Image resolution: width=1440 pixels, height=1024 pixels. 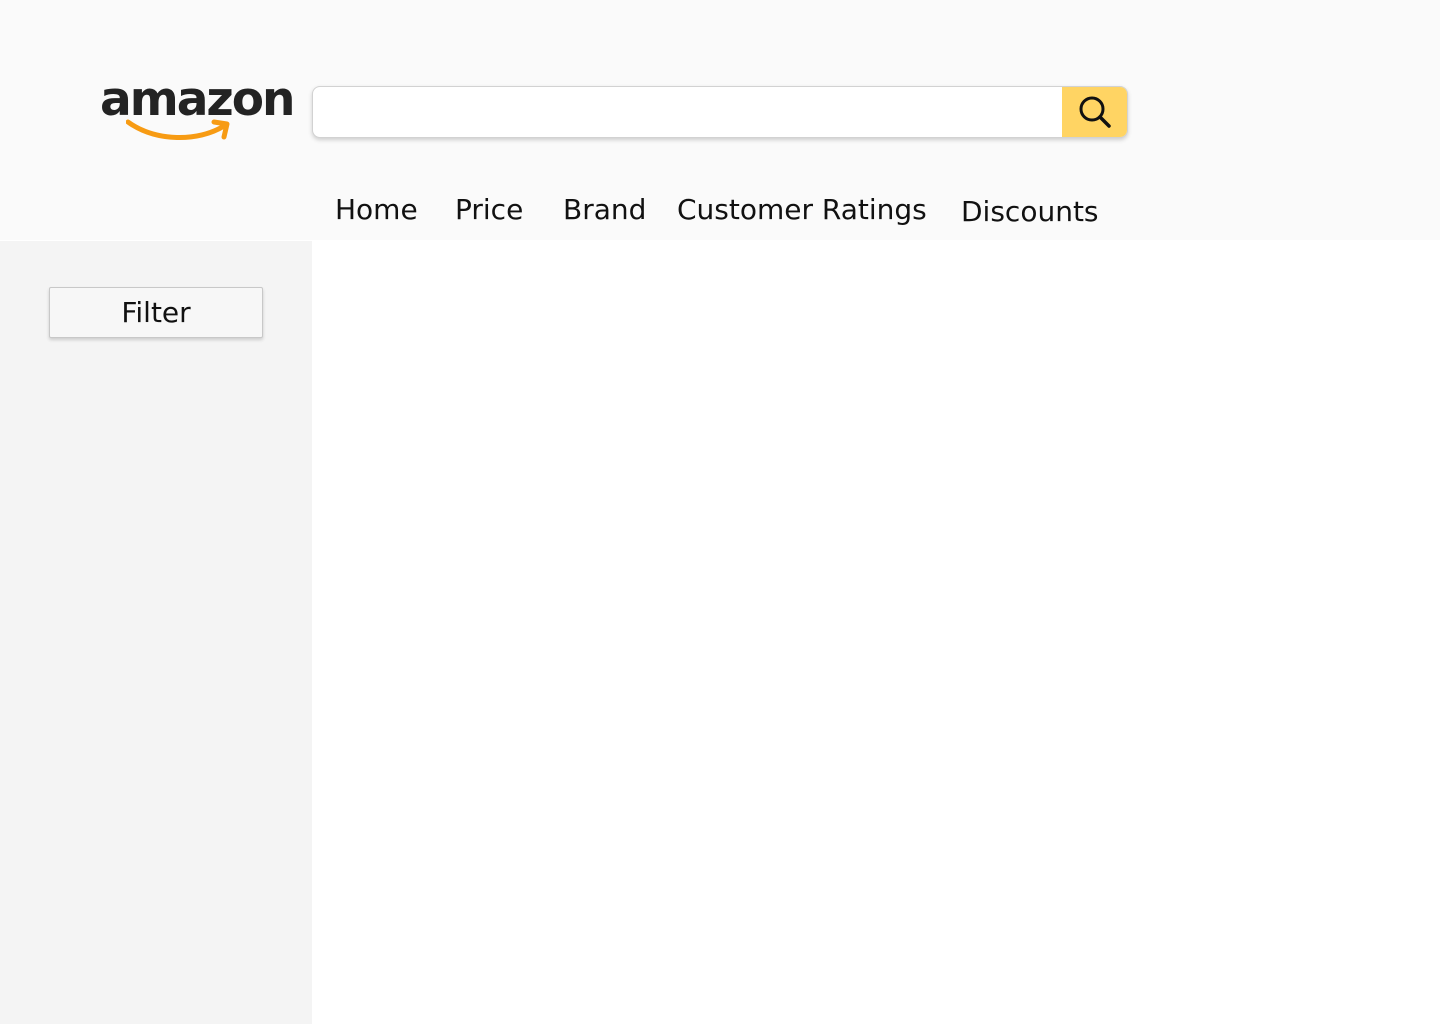 I want to click on nav-item-price: Price, so click(x=489, y=210).